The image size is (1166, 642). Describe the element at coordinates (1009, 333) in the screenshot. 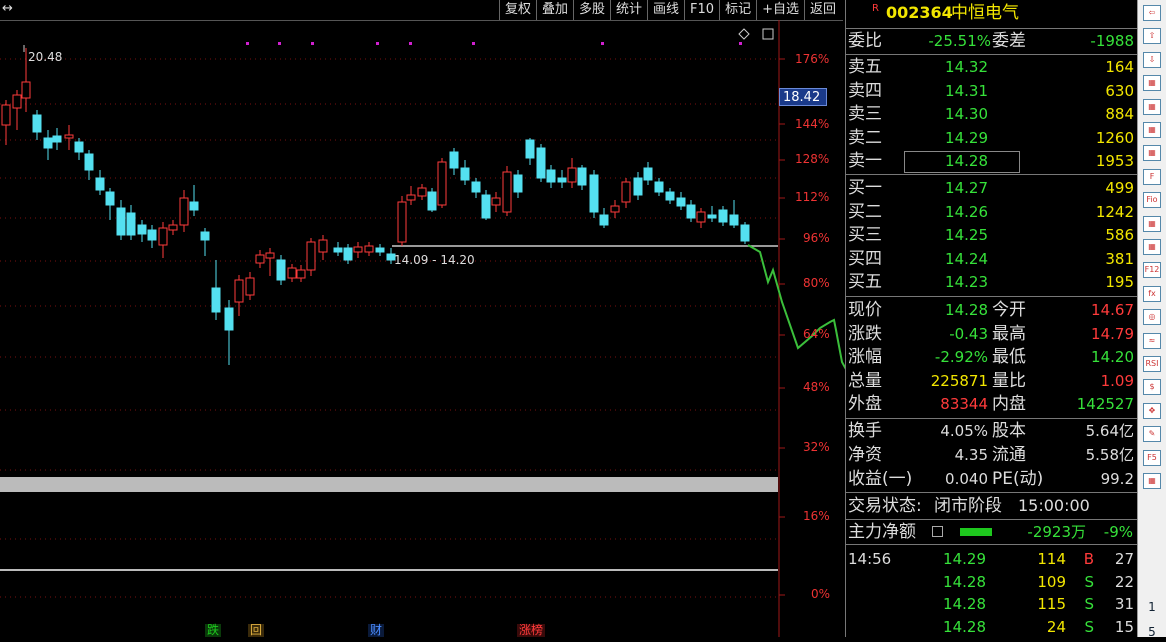

I see `stat-label: 最高` at that location.